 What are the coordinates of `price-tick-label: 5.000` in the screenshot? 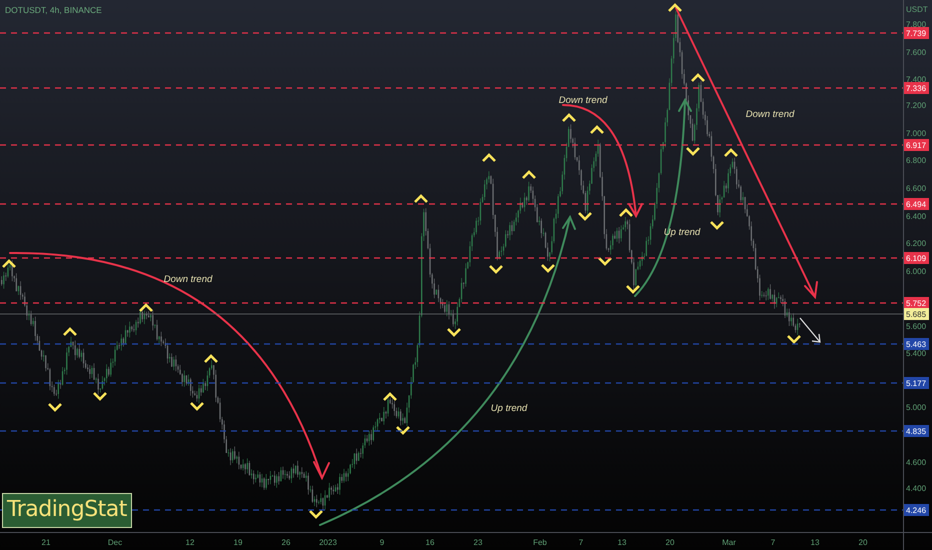 It's located at (916, 407).